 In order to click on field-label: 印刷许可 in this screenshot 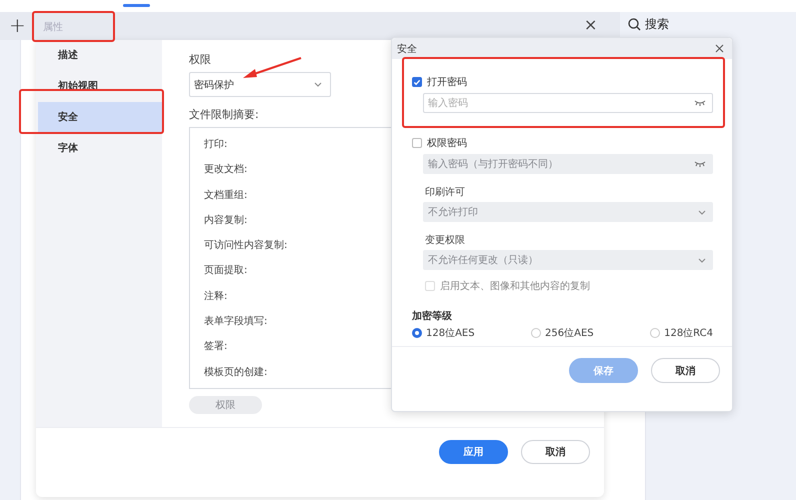, I will do `click(445, 192)`.